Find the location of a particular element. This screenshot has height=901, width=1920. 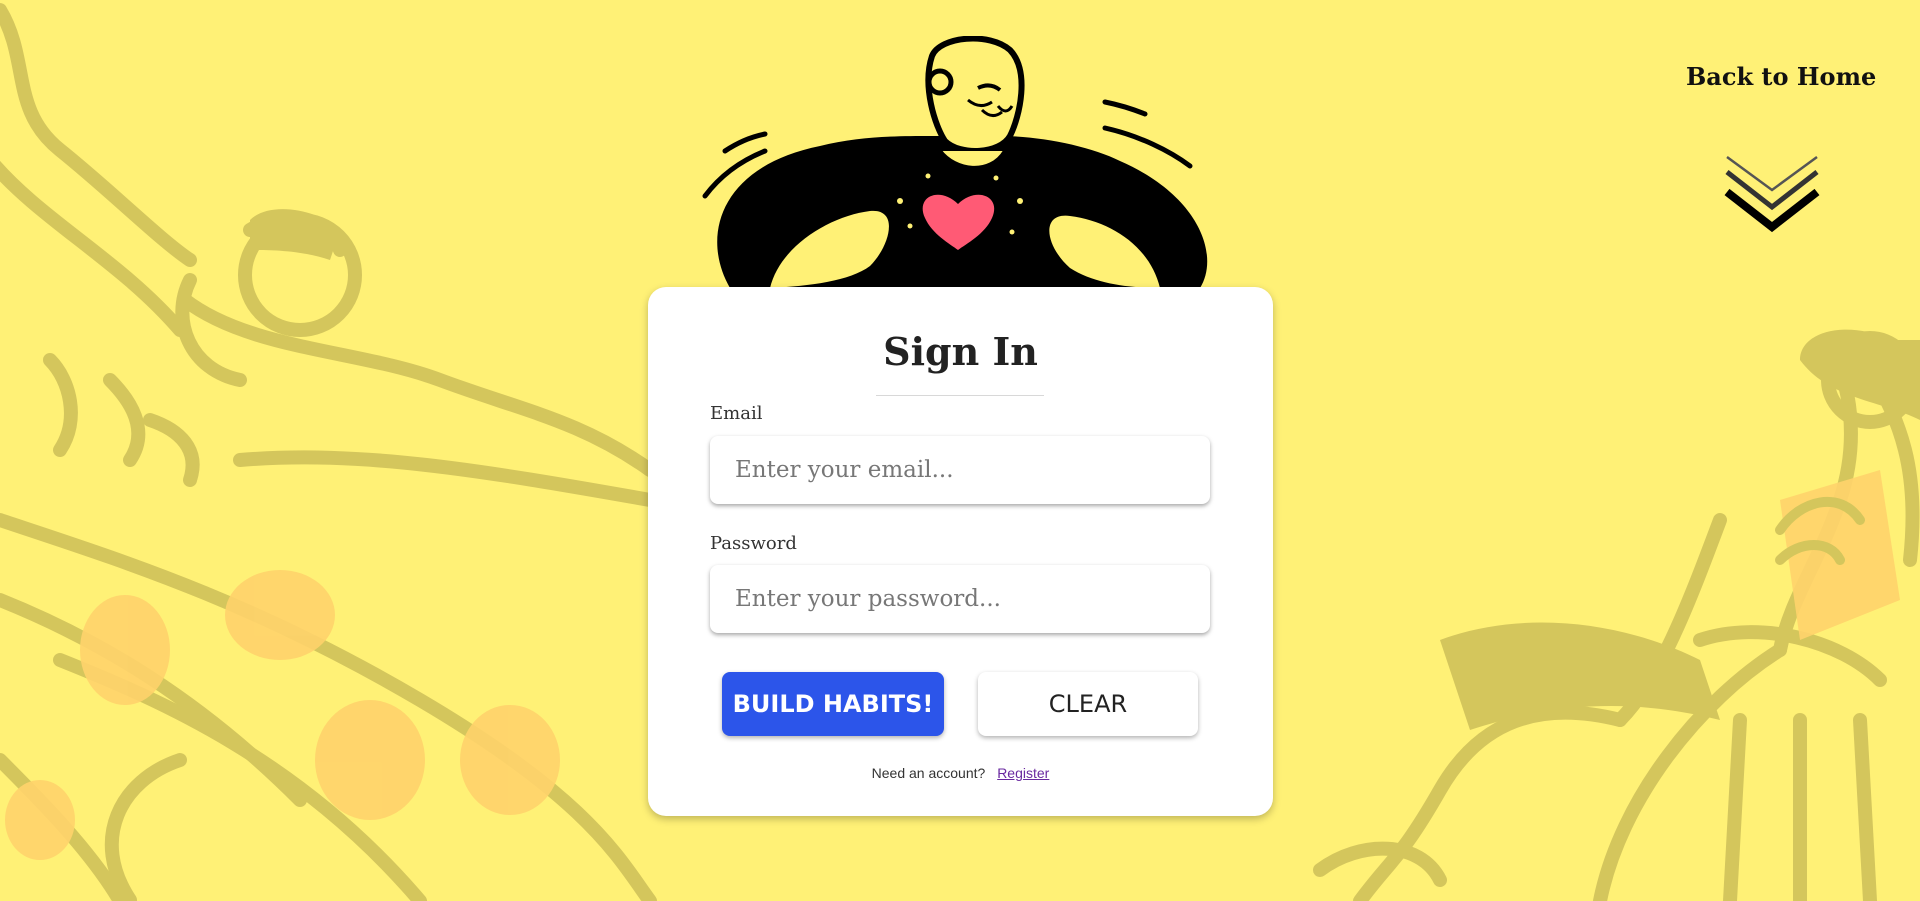

back-to-home-link: Back to Home is located at coordinates (1781, 76).